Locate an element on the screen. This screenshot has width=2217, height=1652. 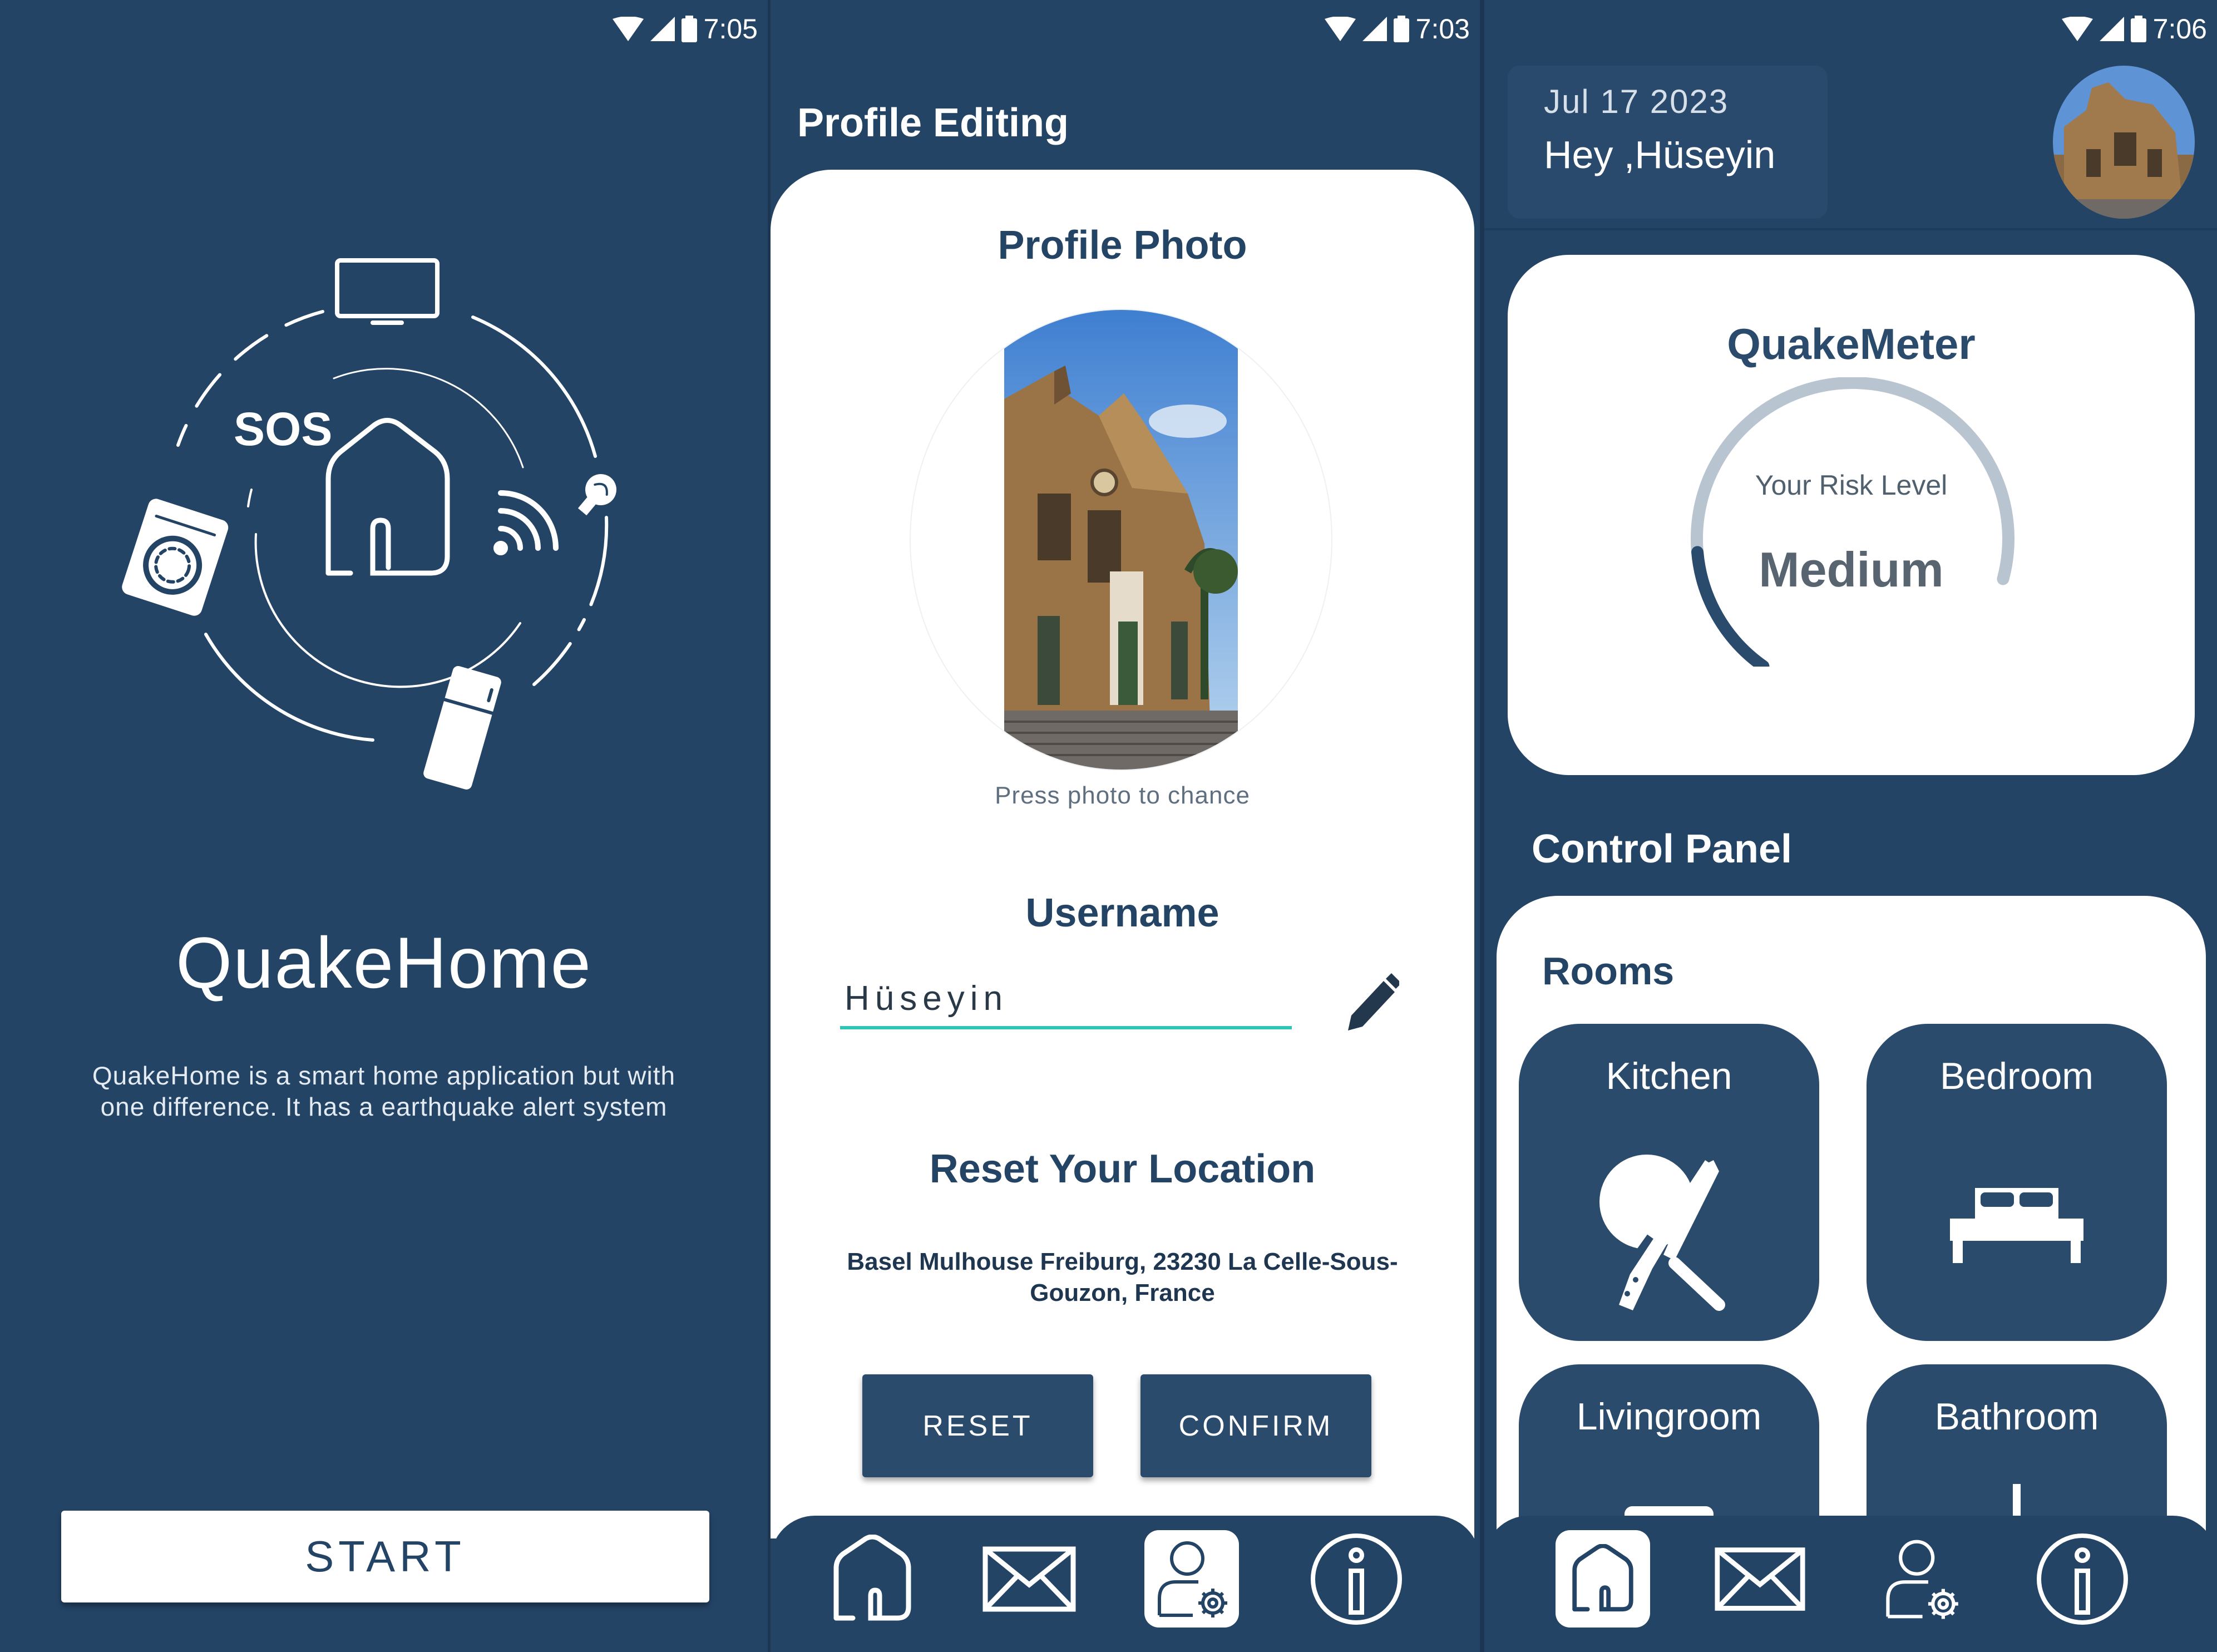
edit-pencil-icon is located at coordinates (1371, 1003).